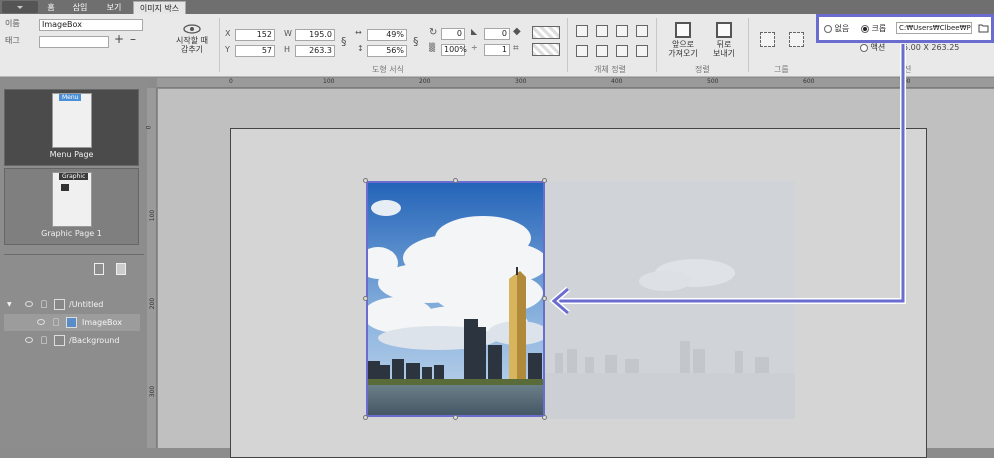 The image size is (994, 458). Describe the element at coordinates (842, 28) in the screenshot. I see `radio-none-label: 없음` at that location.